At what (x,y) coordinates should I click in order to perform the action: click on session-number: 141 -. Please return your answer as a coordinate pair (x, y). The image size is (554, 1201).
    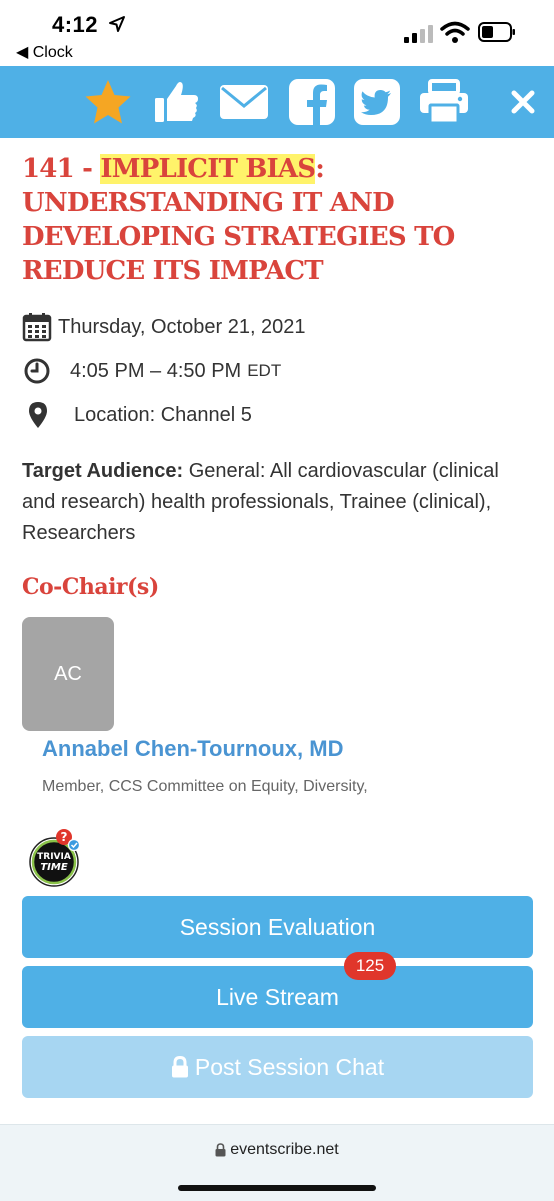
    Looking at the image, I should click on (61, 169).